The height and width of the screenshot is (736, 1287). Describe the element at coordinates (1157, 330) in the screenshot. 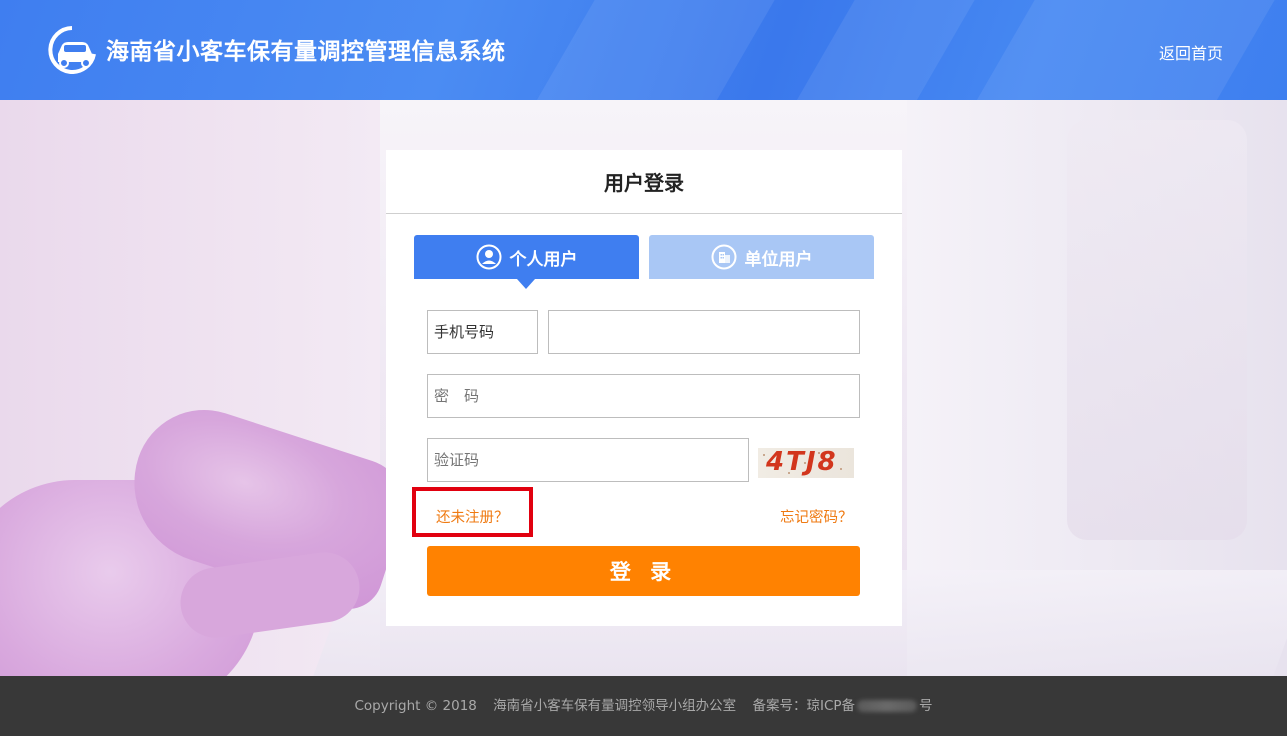

I see `background-monitor` at that location.